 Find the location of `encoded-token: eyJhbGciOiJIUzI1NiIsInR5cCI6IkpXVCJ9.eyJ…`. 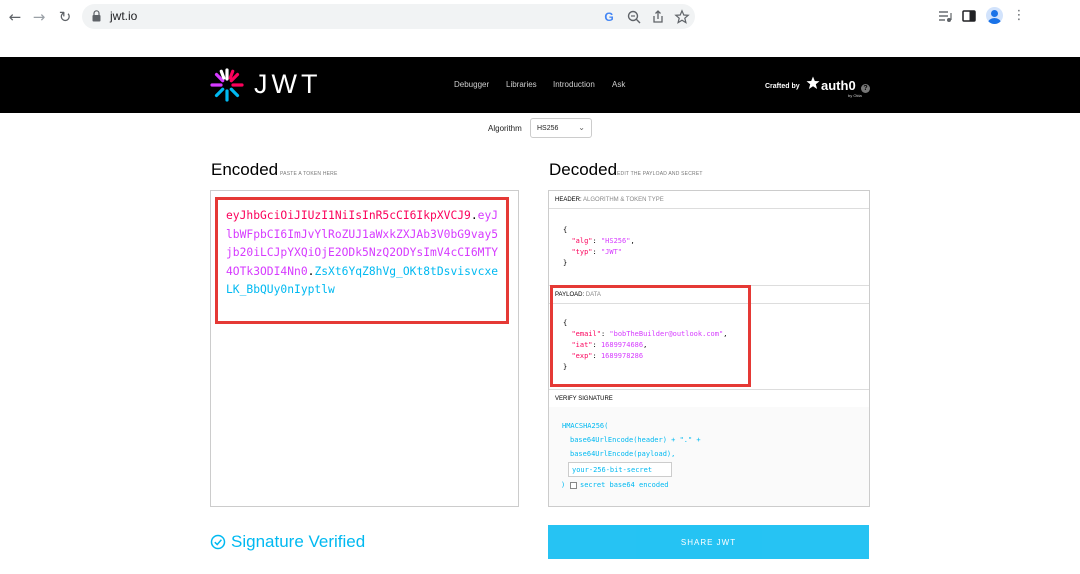

encoded-token: eyJhbGciOiJIUzI1NiIsInR5cCI6IkpXVCJ9.eyJ… is located at coordinates (365, 253).